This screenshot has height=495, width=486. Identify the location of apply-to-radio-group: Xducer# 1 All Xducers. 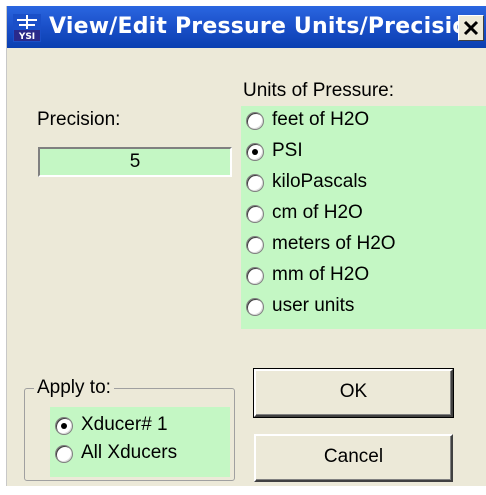
(140, 442).